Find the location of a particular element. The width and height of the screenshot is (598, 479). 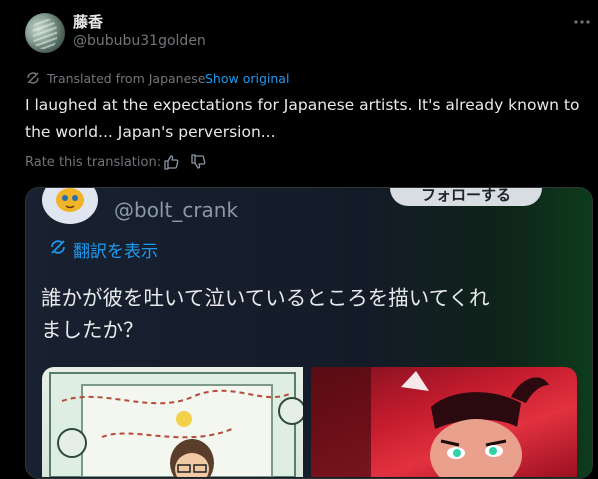

translate-icon is located at coordinates (33, 78).